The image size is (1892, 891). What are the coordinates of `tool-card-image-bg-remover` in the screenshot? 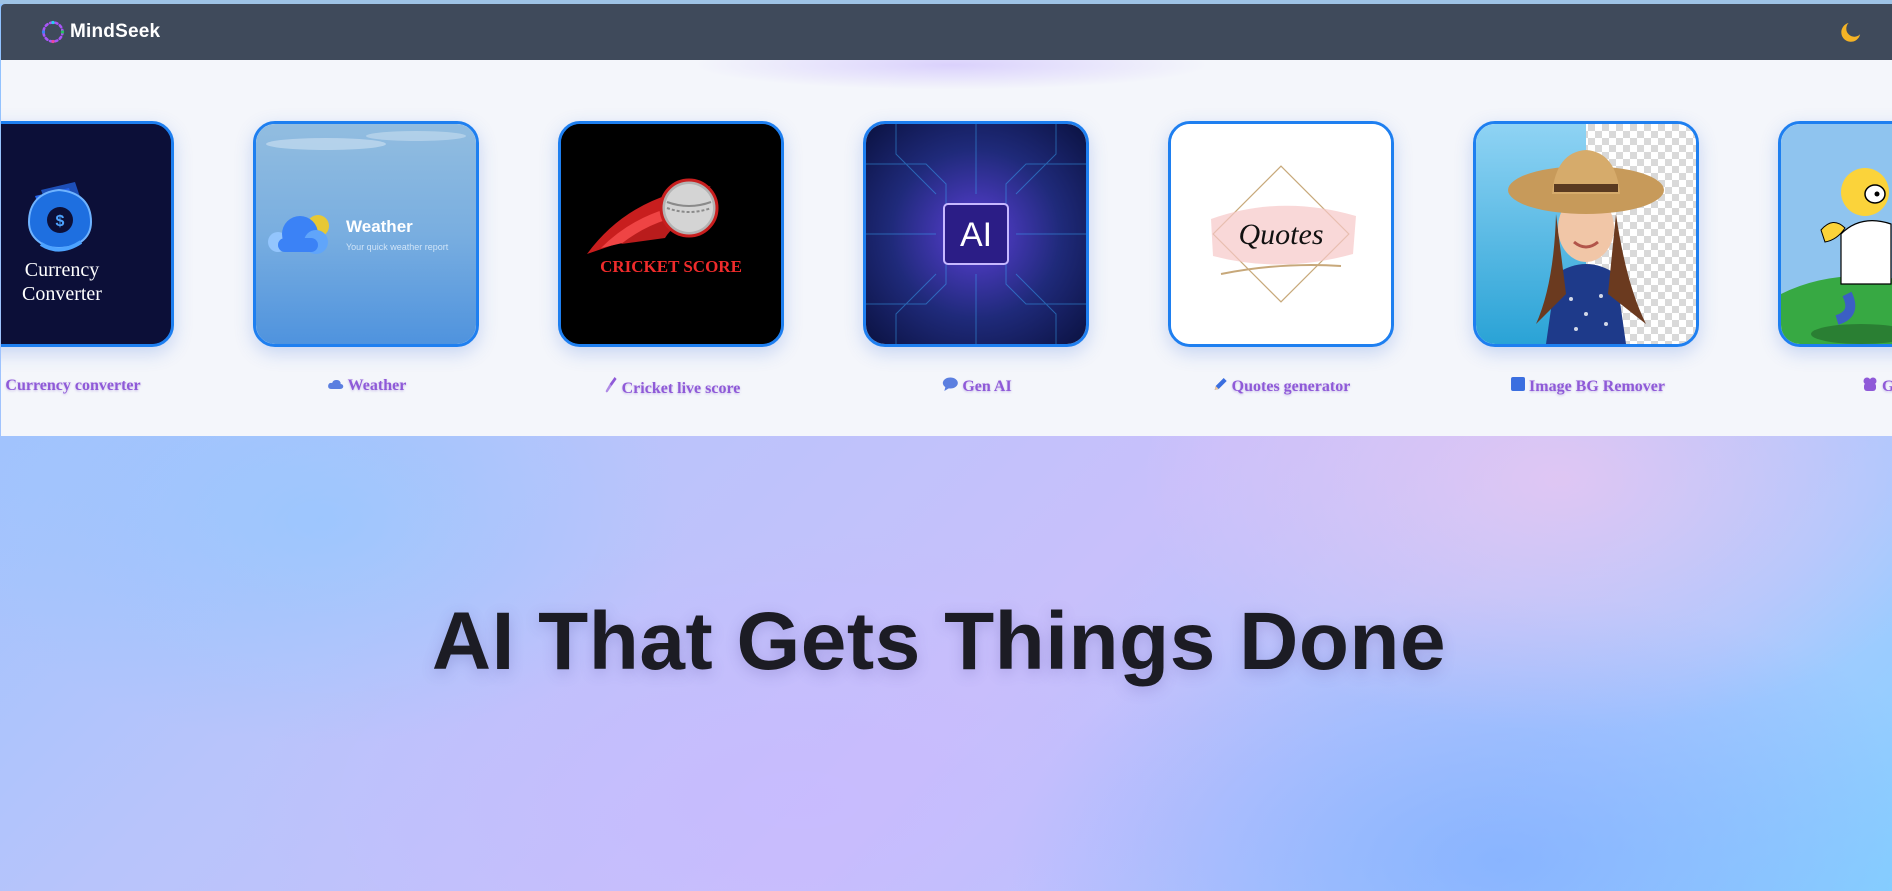 It's located at (1586, 234).